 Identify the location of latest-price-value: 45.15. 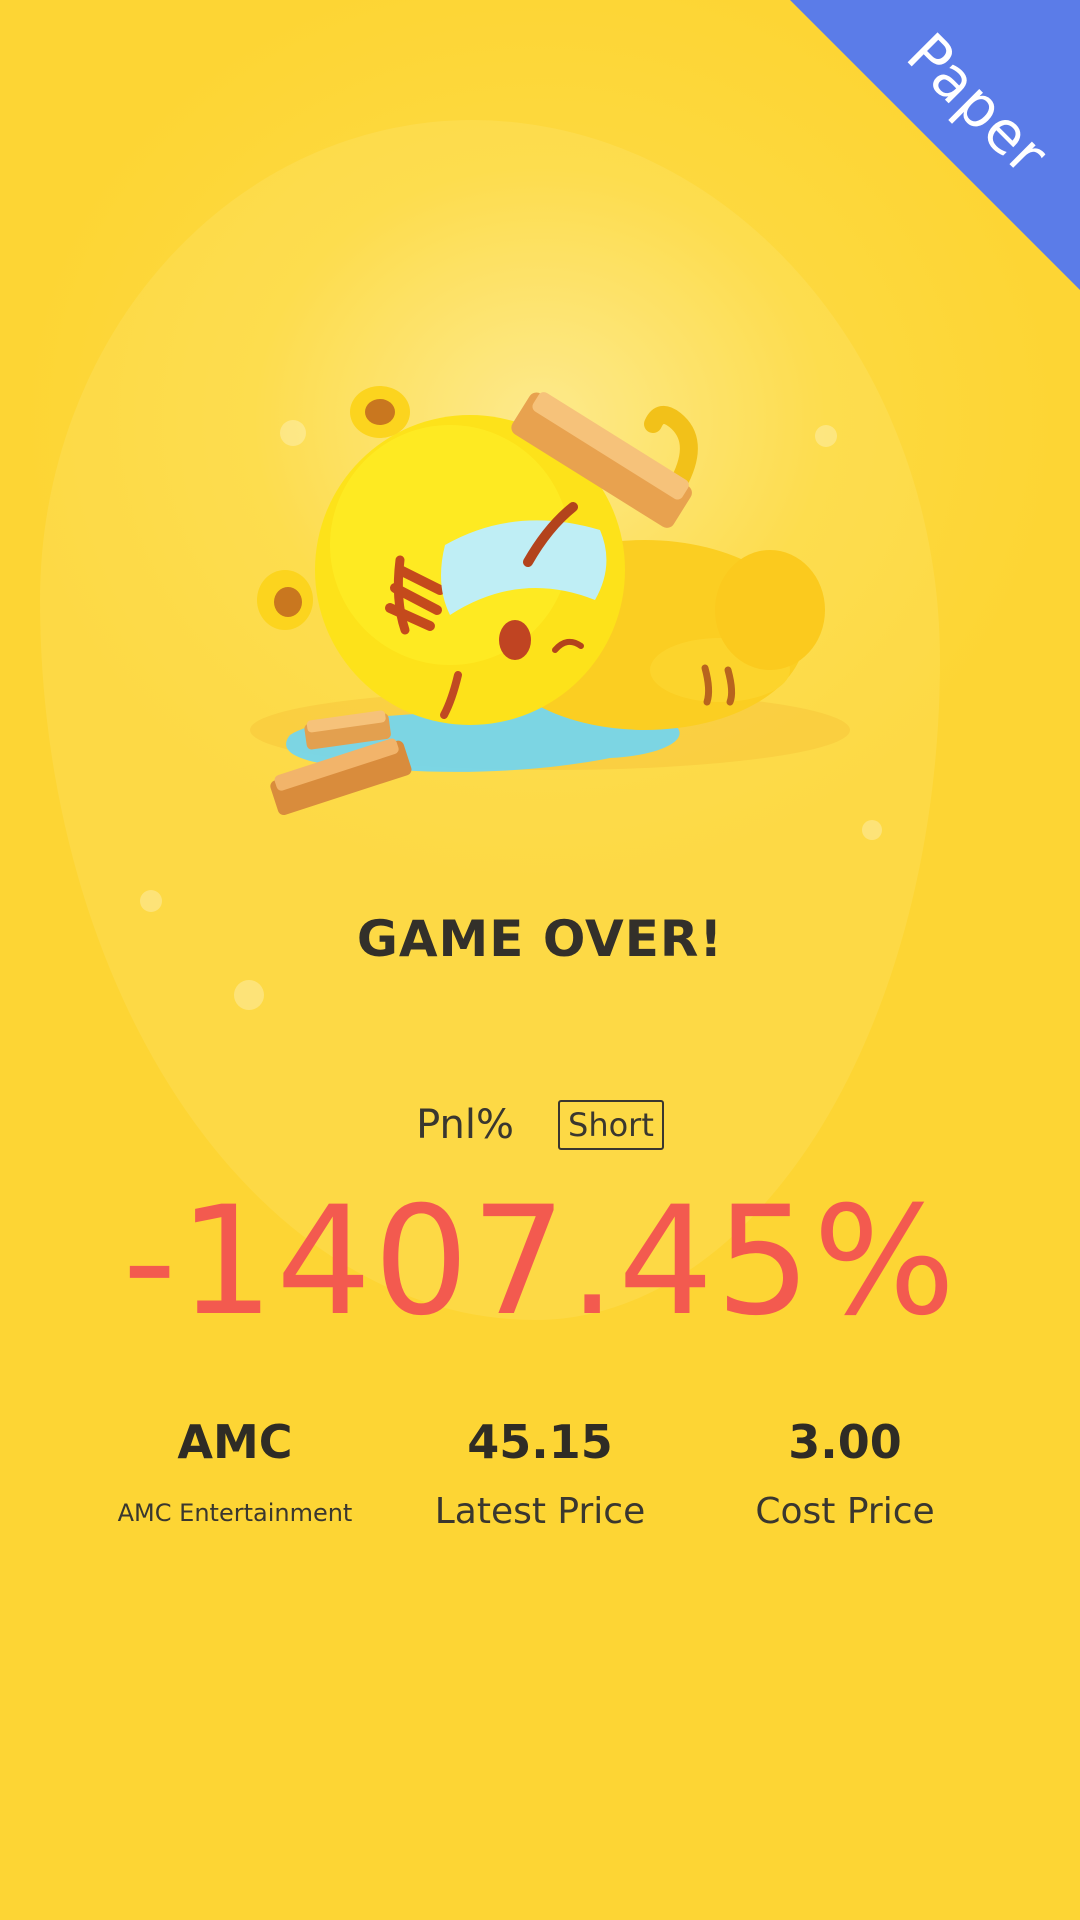
(540, 1442).